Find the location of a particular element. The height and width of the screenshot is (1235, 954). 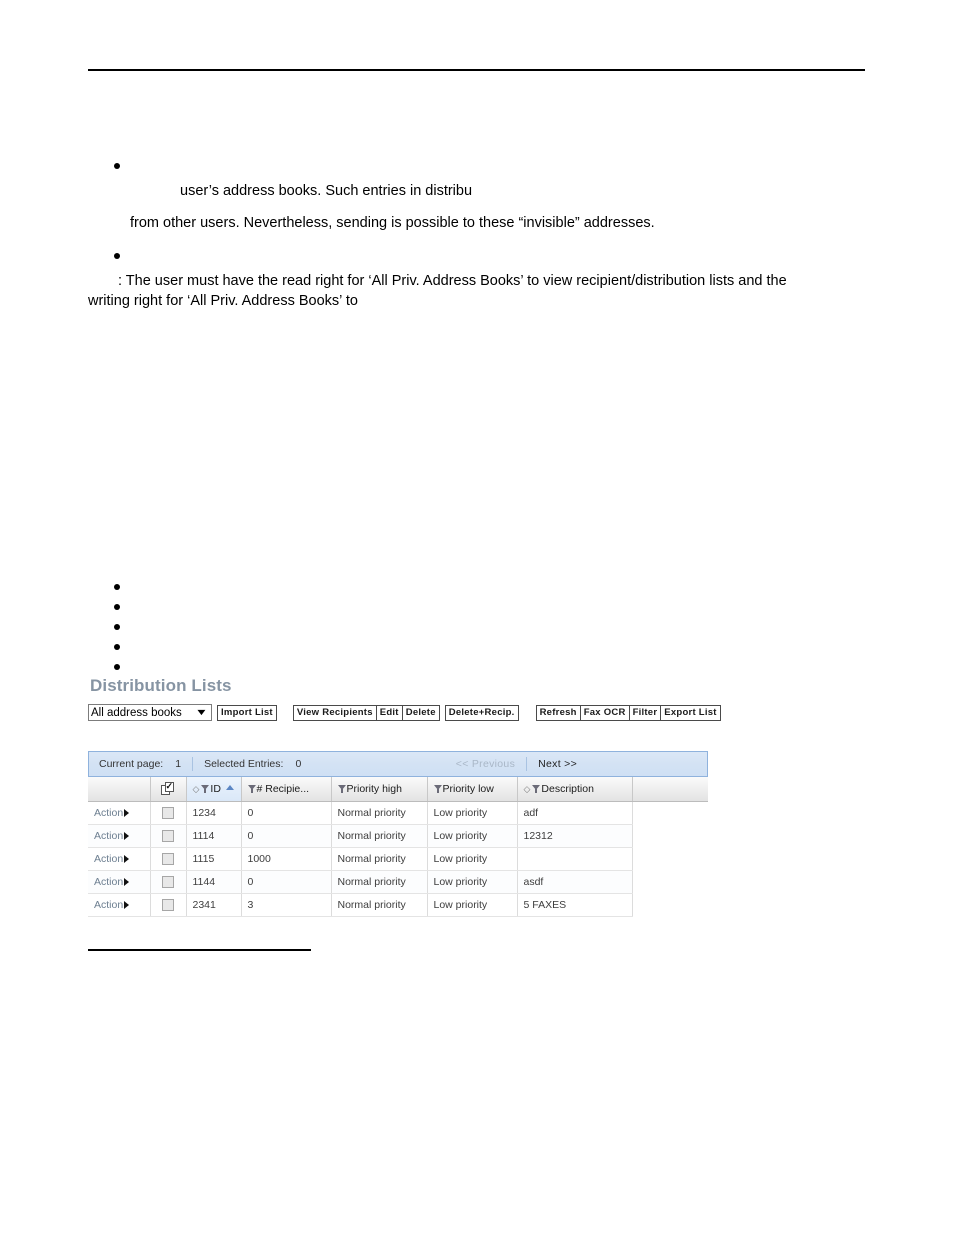

chevron-down-icon: ▼ is located at coordinates (201, 712).